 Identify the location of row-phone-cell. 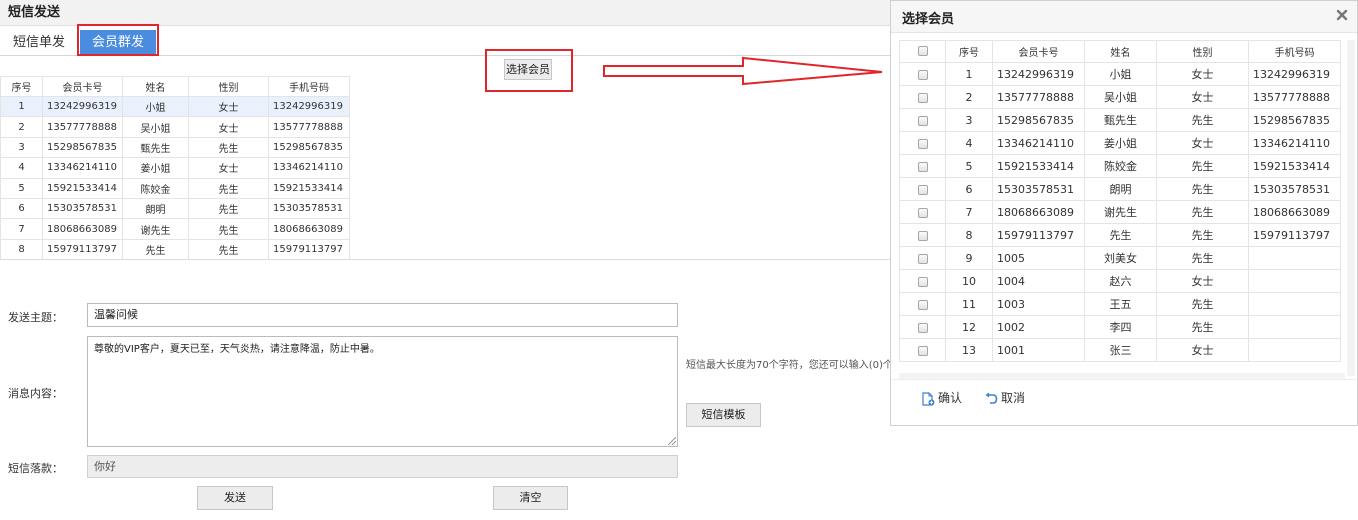
(1294, 258).